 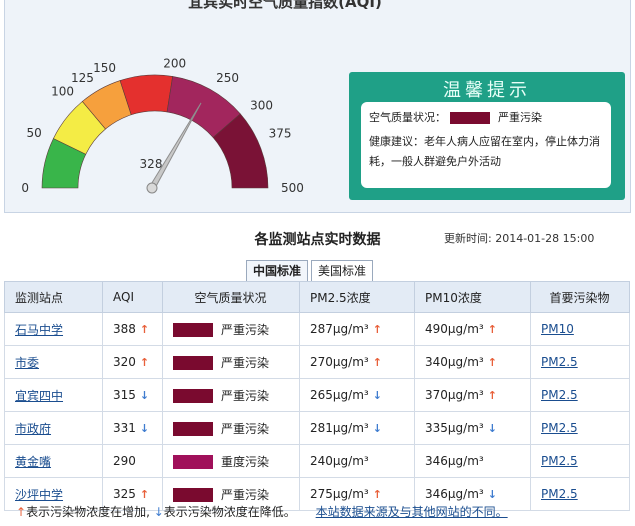 I want to click on gauge-scale-label: 250, so click(x=227, y=78).